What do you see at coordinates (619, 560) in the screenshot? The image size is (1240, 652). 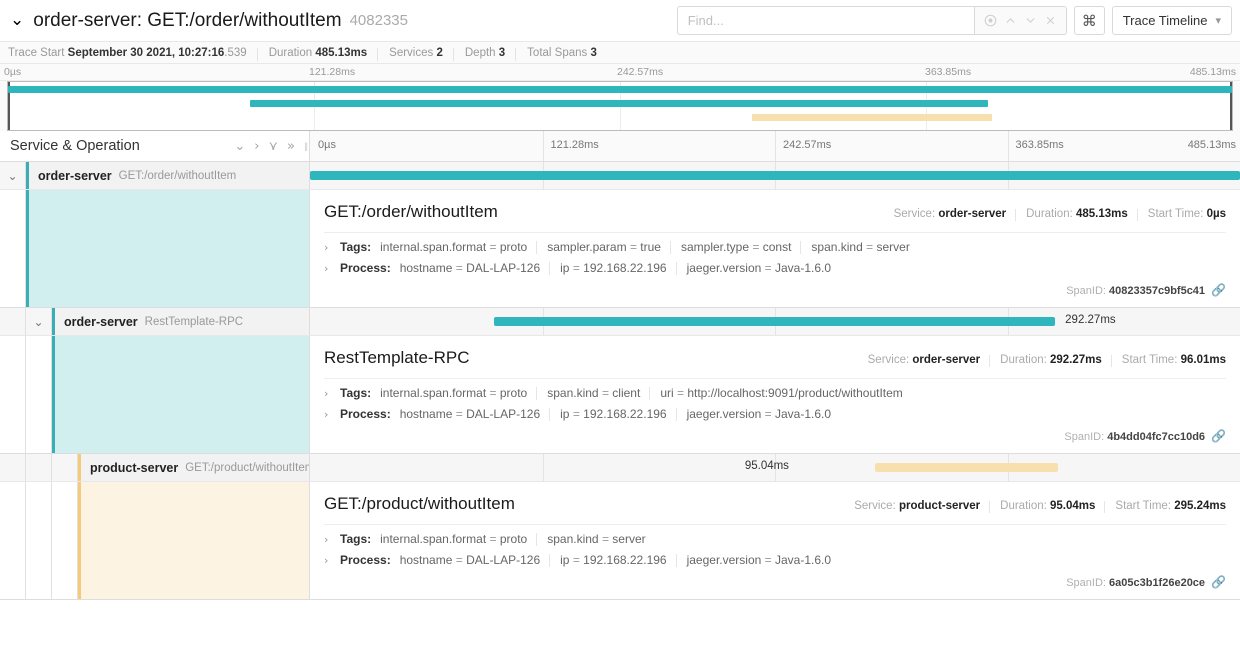 I see `process-pair: ip = 192.168.22.196` at bounding box center [619, 560].